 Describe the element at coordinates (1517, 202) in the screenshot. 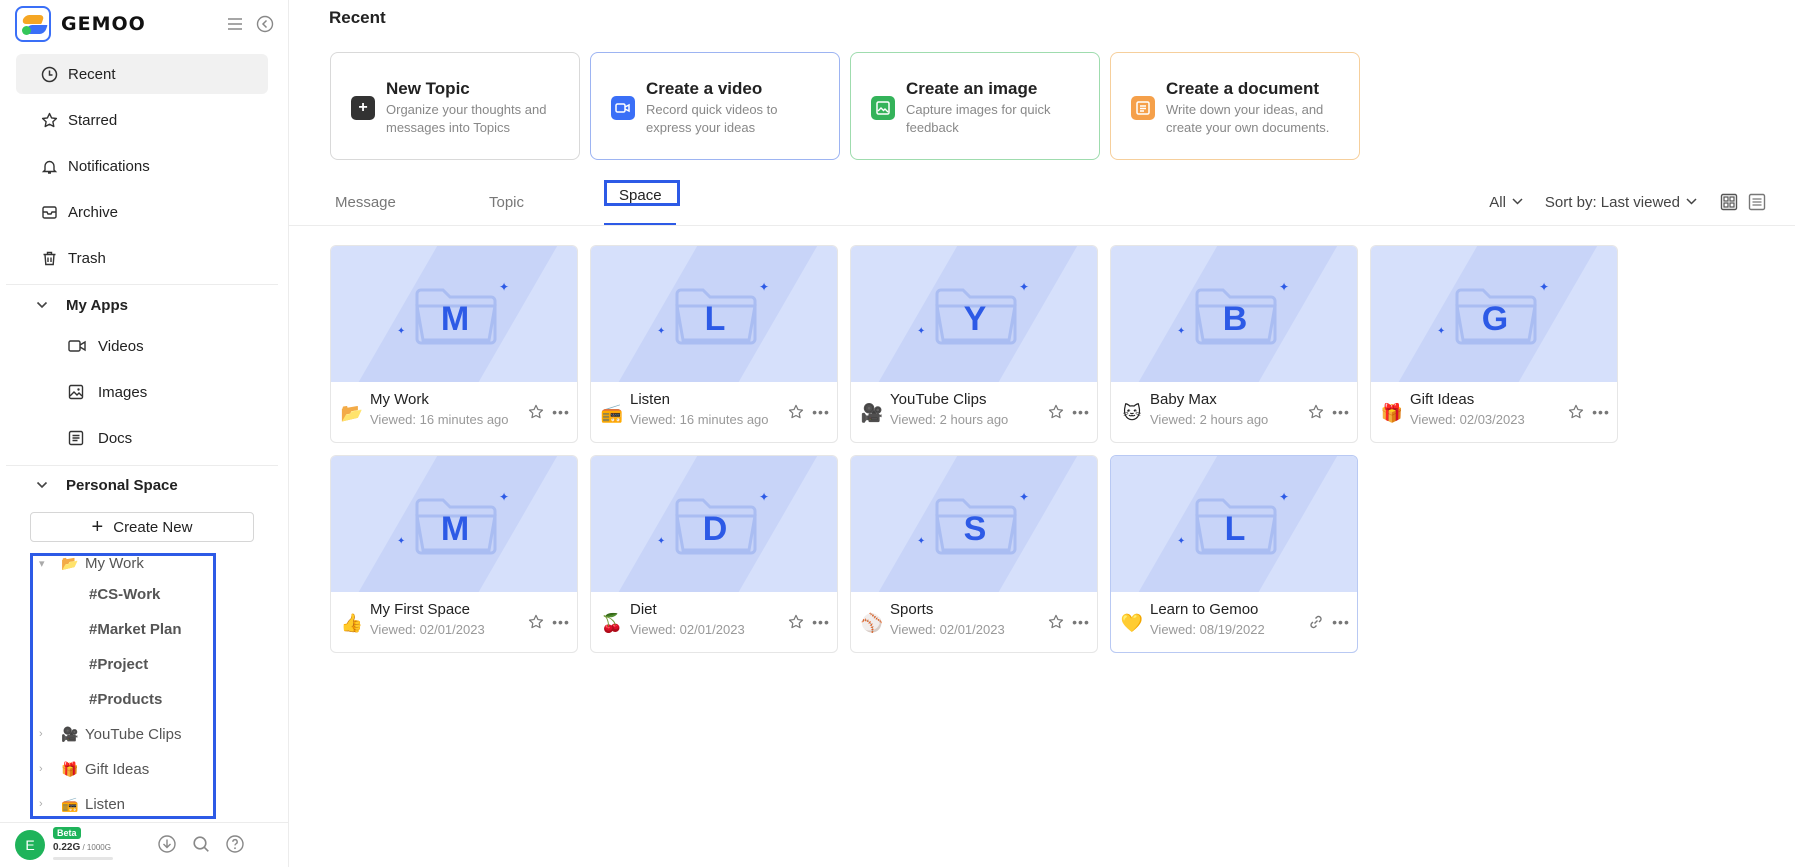

I see `chevron-down-icon` at that location.